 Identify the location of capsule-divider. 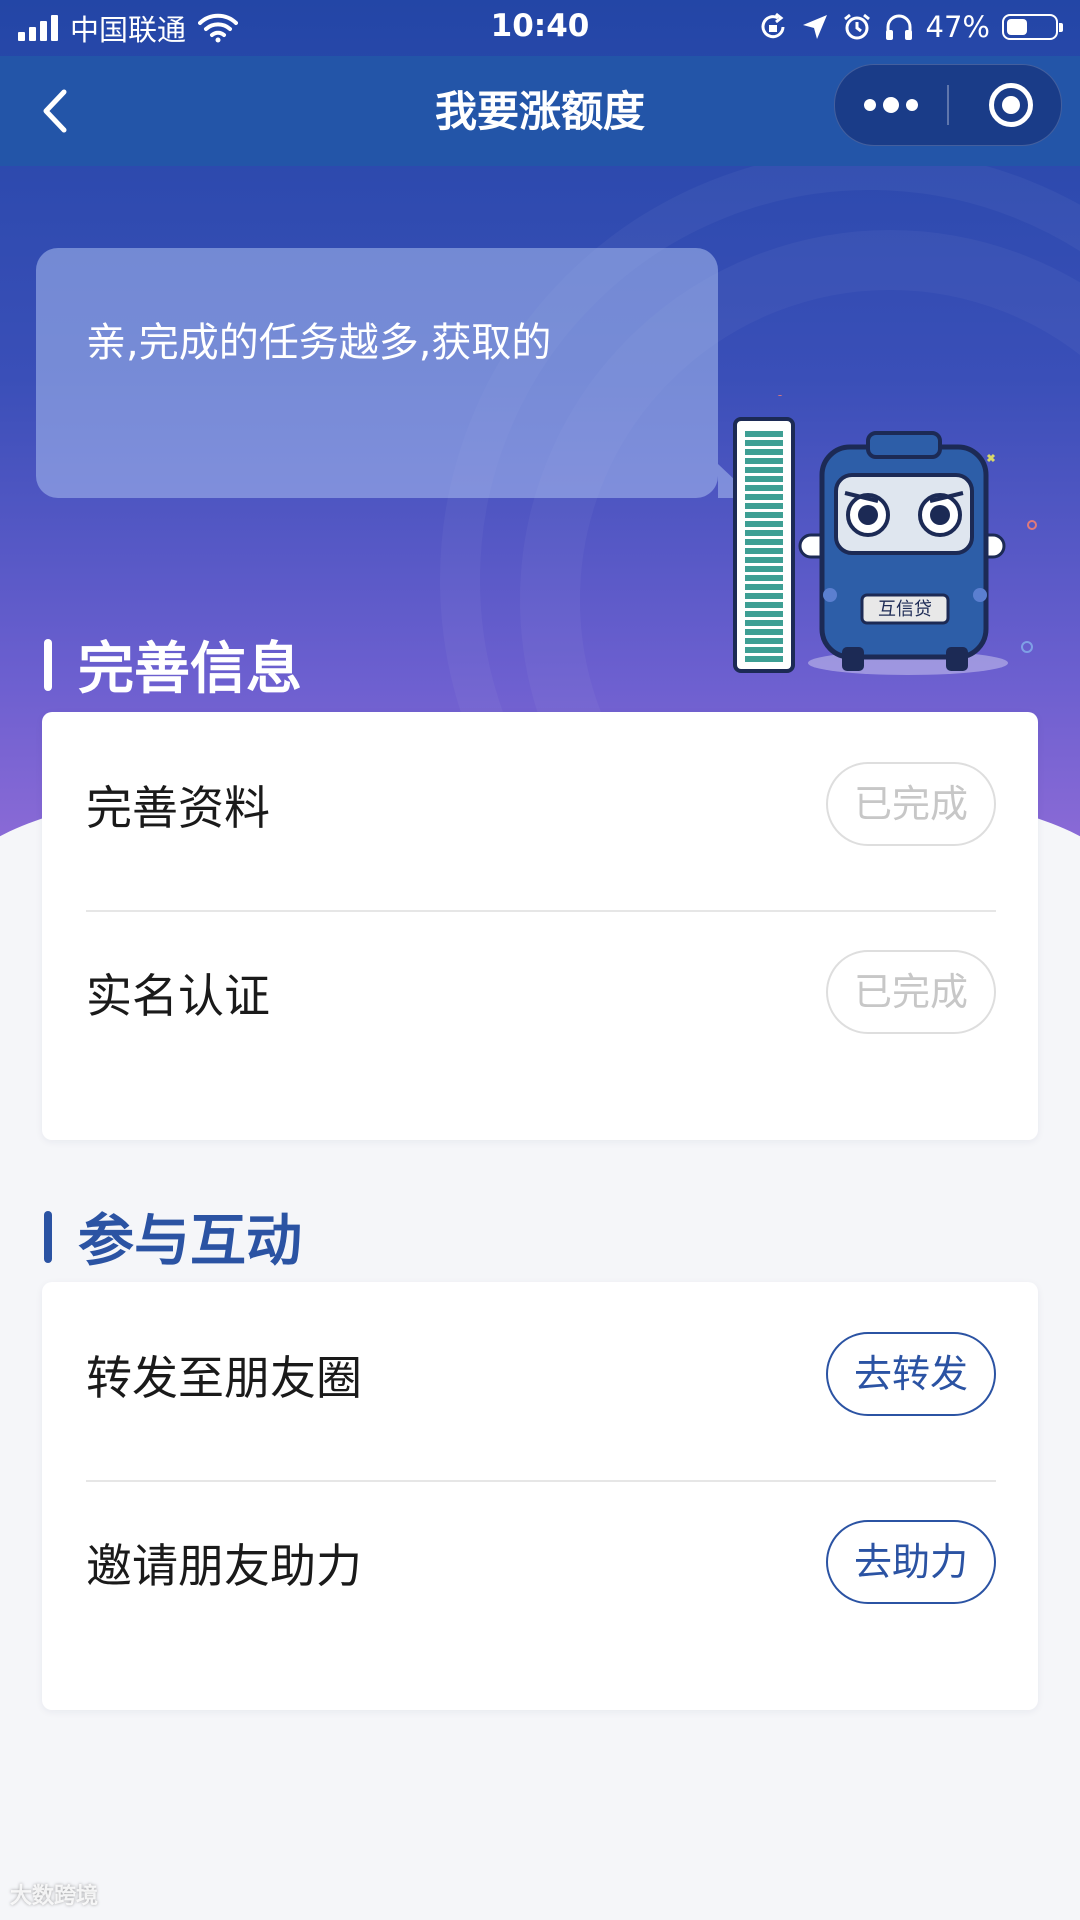
(948, 105).